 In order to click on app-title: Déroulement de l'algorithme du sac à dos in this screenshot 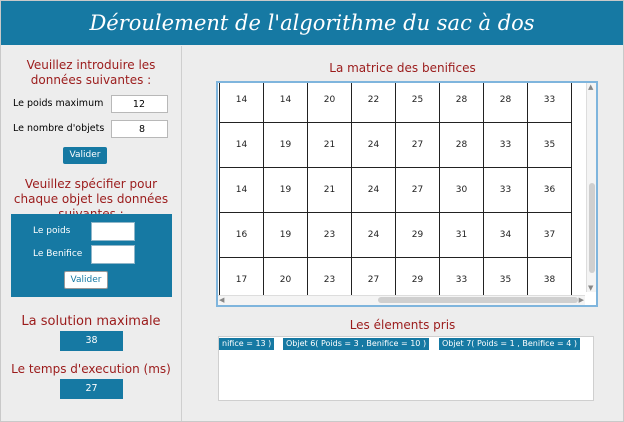, I will do `click(312, 23)`.